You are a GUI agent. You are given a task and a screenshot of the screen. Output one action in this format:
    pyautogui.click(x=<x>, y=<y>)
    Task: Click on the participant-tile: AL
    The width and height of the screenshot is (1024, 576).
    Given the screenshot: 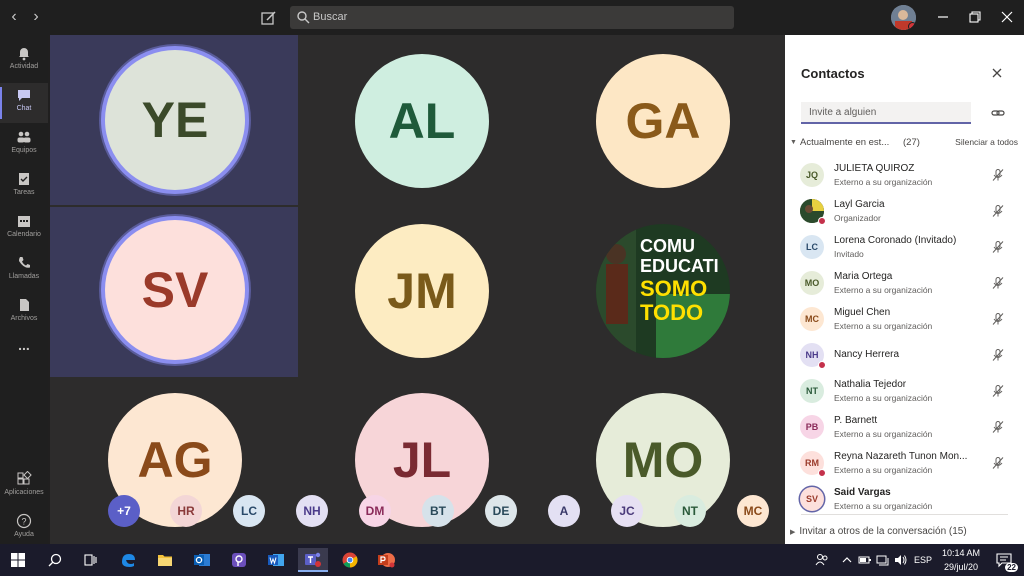 What is the action you would take?
    pyautogui.click(x=420, y=120)
    